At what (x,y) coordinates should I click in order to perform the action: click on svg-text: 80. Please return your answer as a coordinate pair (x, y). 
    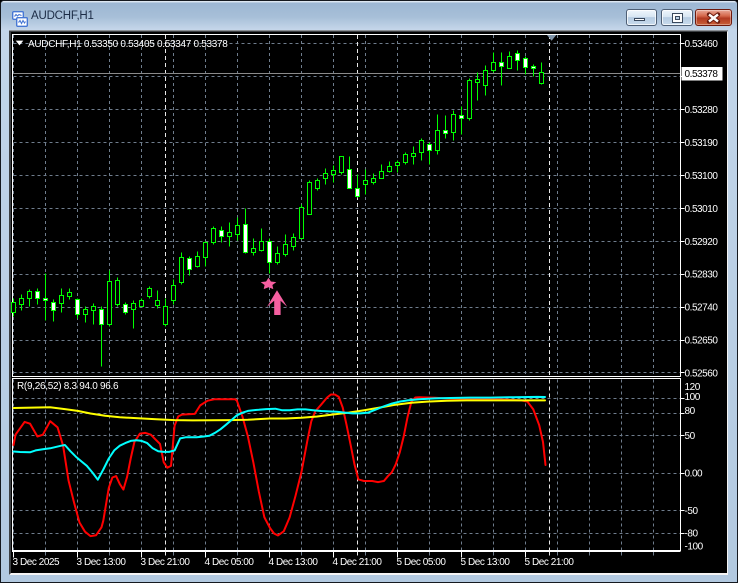
    Looking at the image, I should click on (690, 411).